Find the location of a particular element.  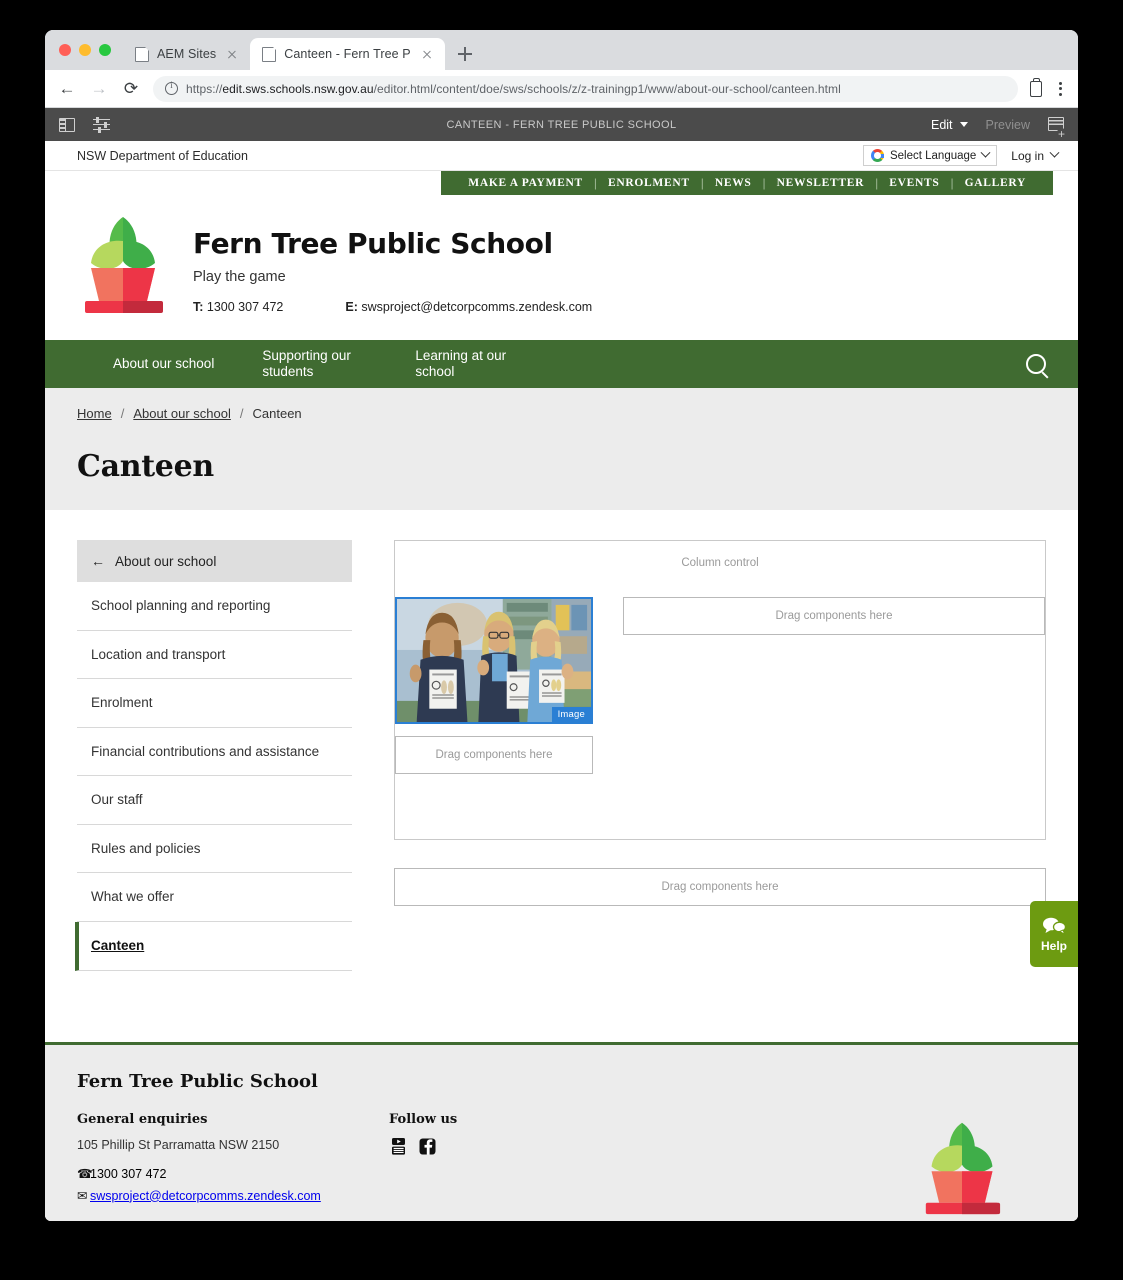

footer-school-name: Fern Tree Public School is located at coordinates (197, 1081).